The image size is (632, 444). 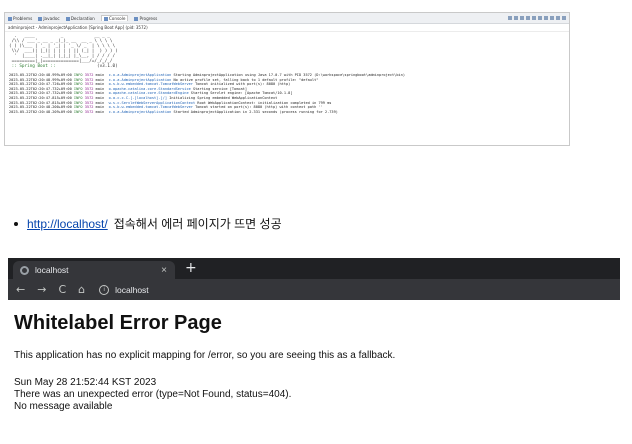 I want to click on error-timestamp: Sun May 28 21:52:44 KST 2023, so click(x=85, y=382).